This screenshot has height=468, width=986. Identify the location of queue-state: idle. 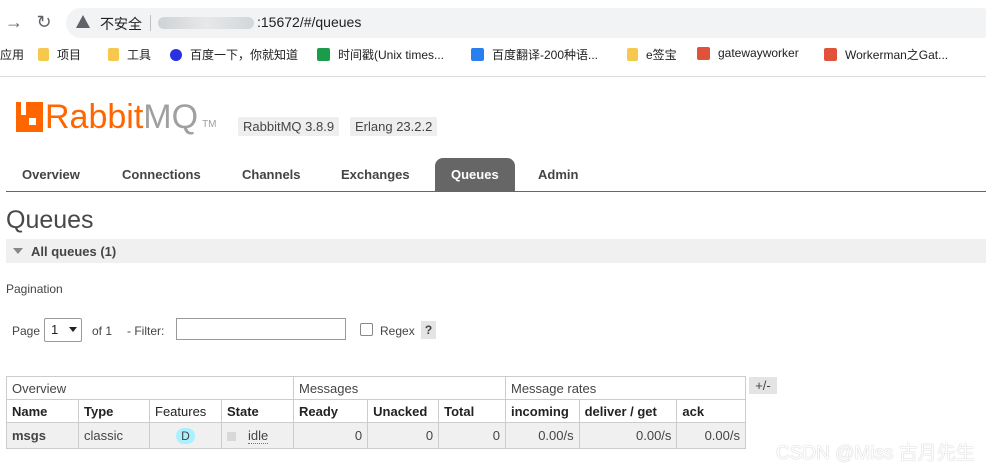
(257, 435).